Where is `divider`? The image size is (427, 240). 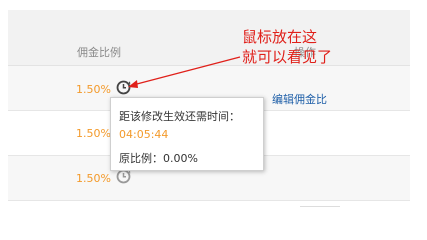
divider is located at coordinates (320, 206).